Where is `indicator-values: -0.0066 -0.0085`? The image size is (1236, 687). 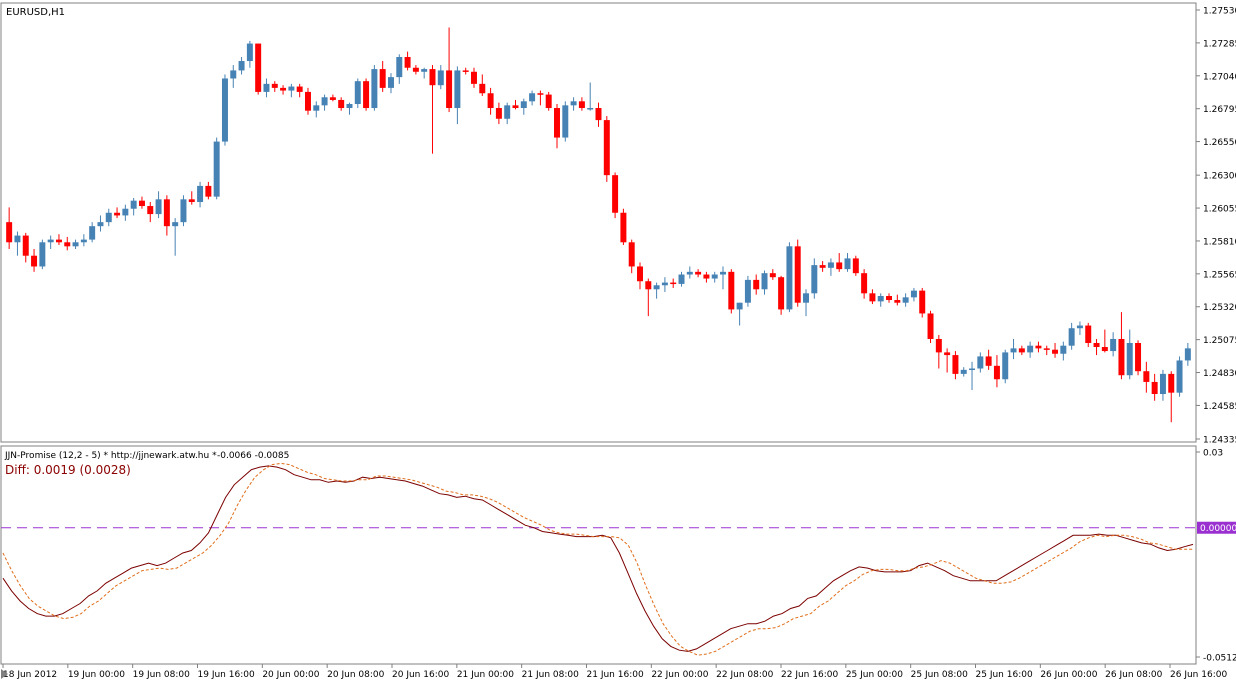 indicator-values: -0.0066 -0.0085 is located at coordinates (253, 456).